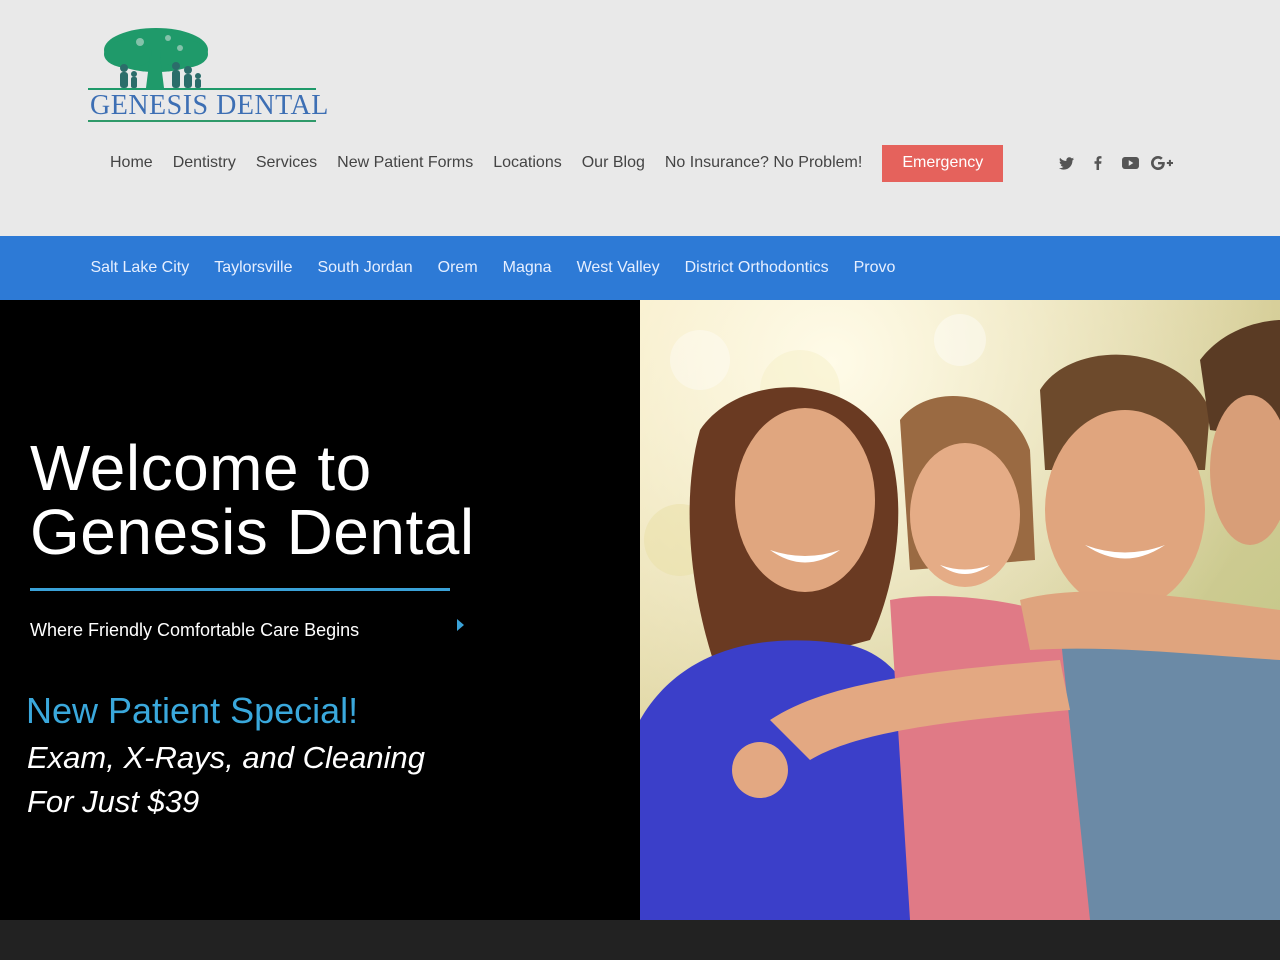  I want to click on hero-title-line2: Genesis Dental, so click(252, 532).